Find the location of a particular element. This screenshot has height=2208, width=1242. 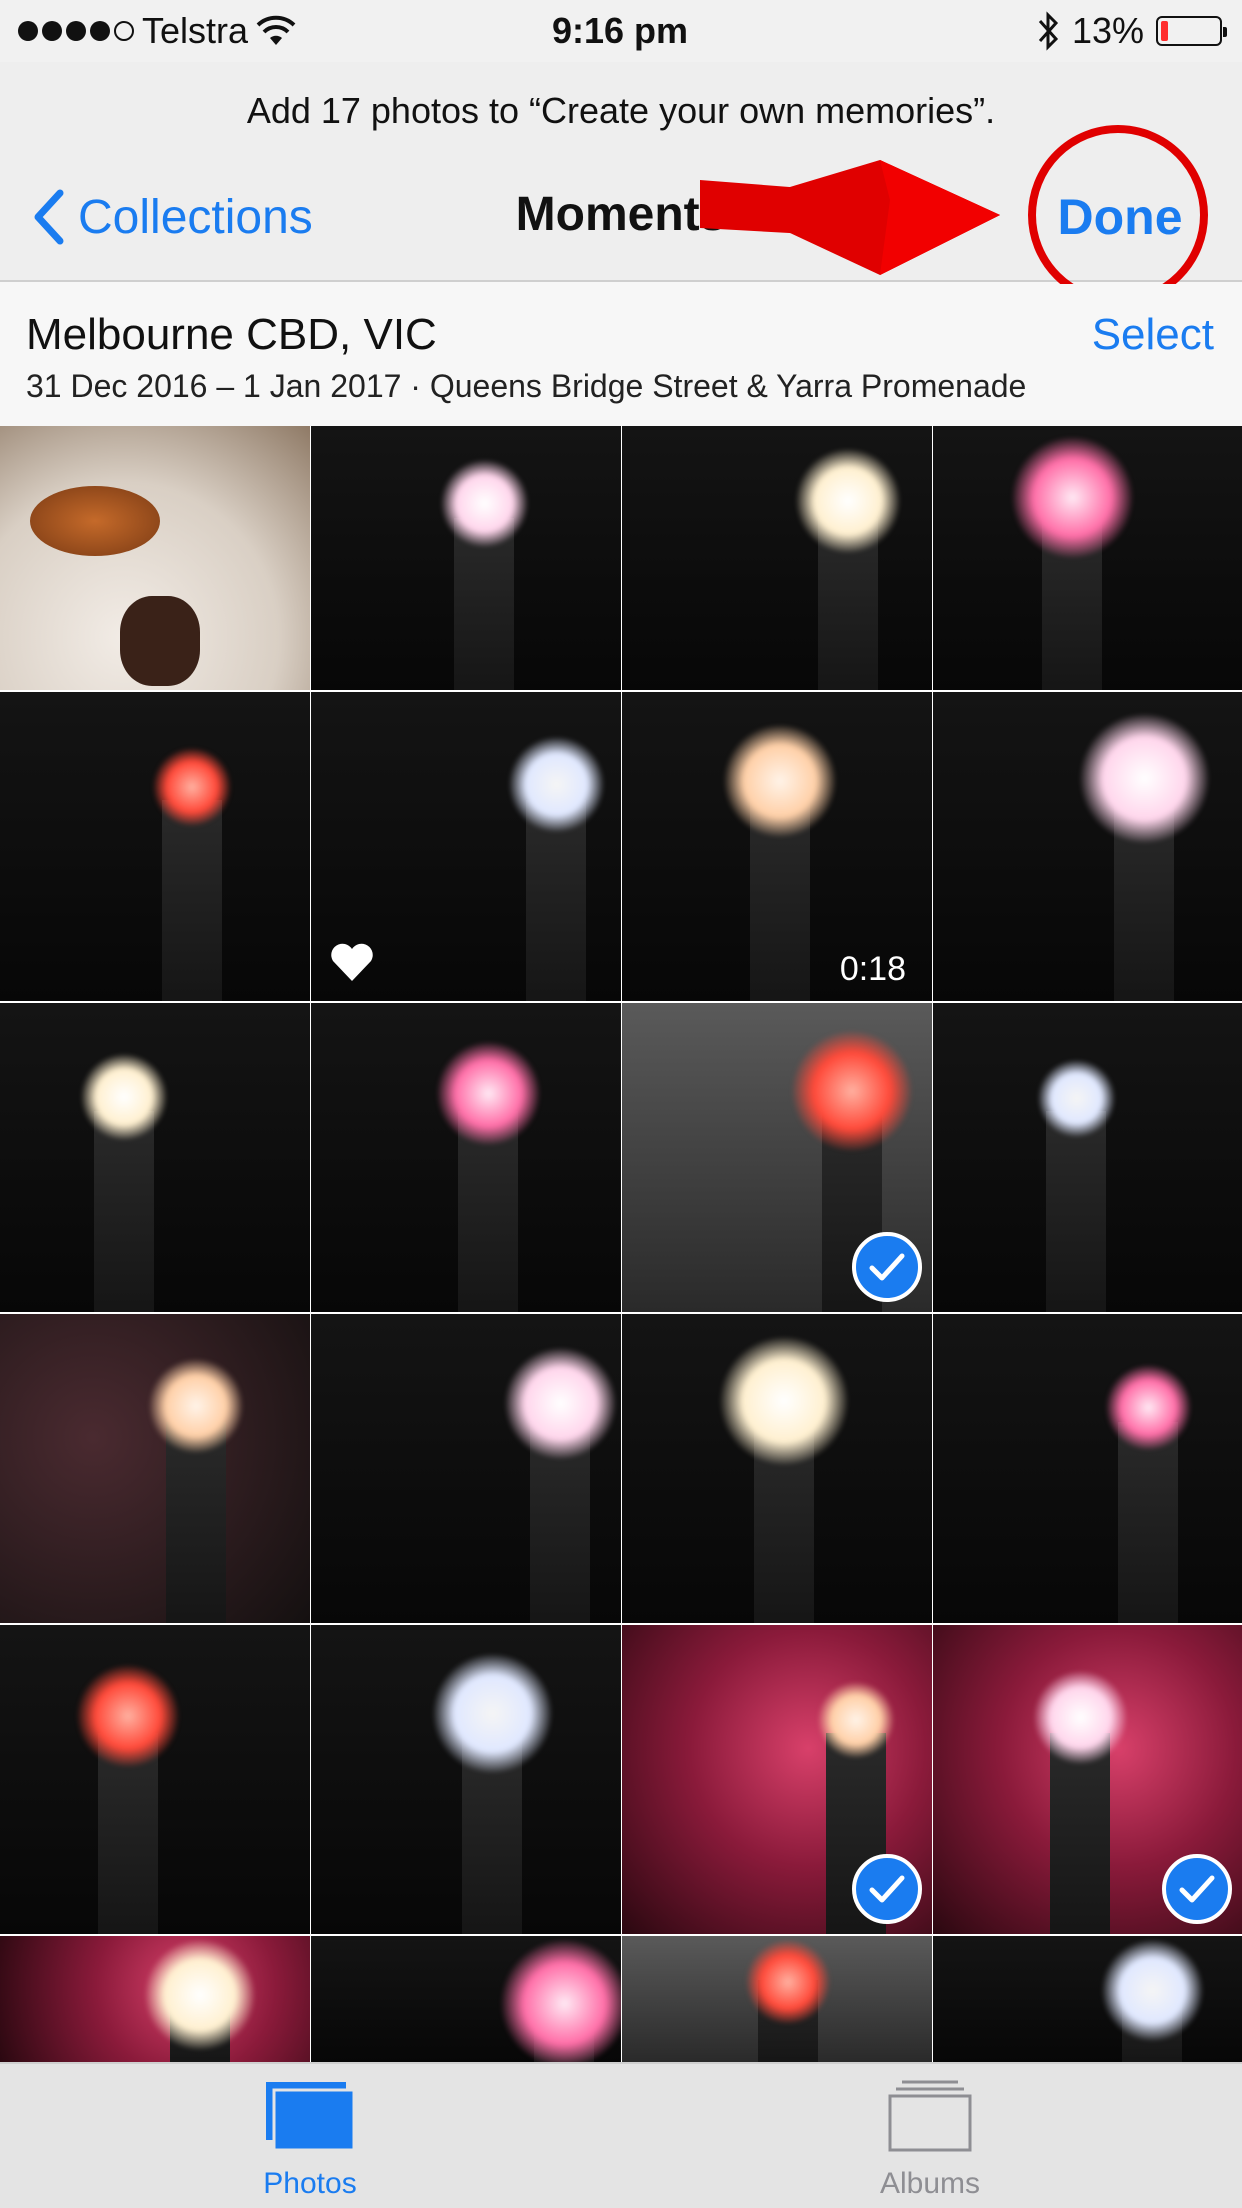

tab-photos: Photos is located at coordinates (310, 2139).